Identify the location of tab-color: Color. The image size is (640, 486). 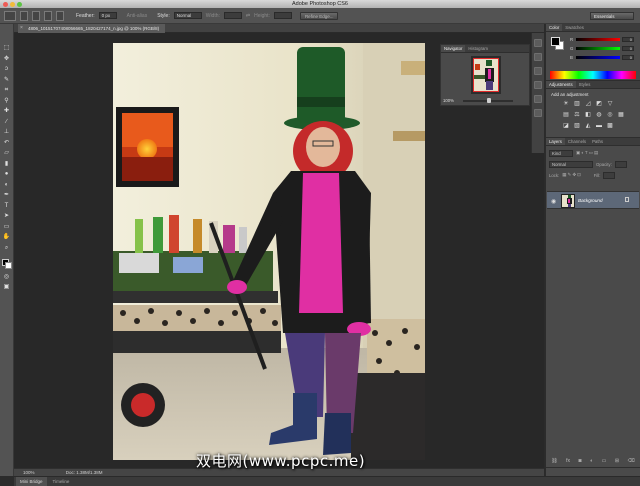
(554, 27).